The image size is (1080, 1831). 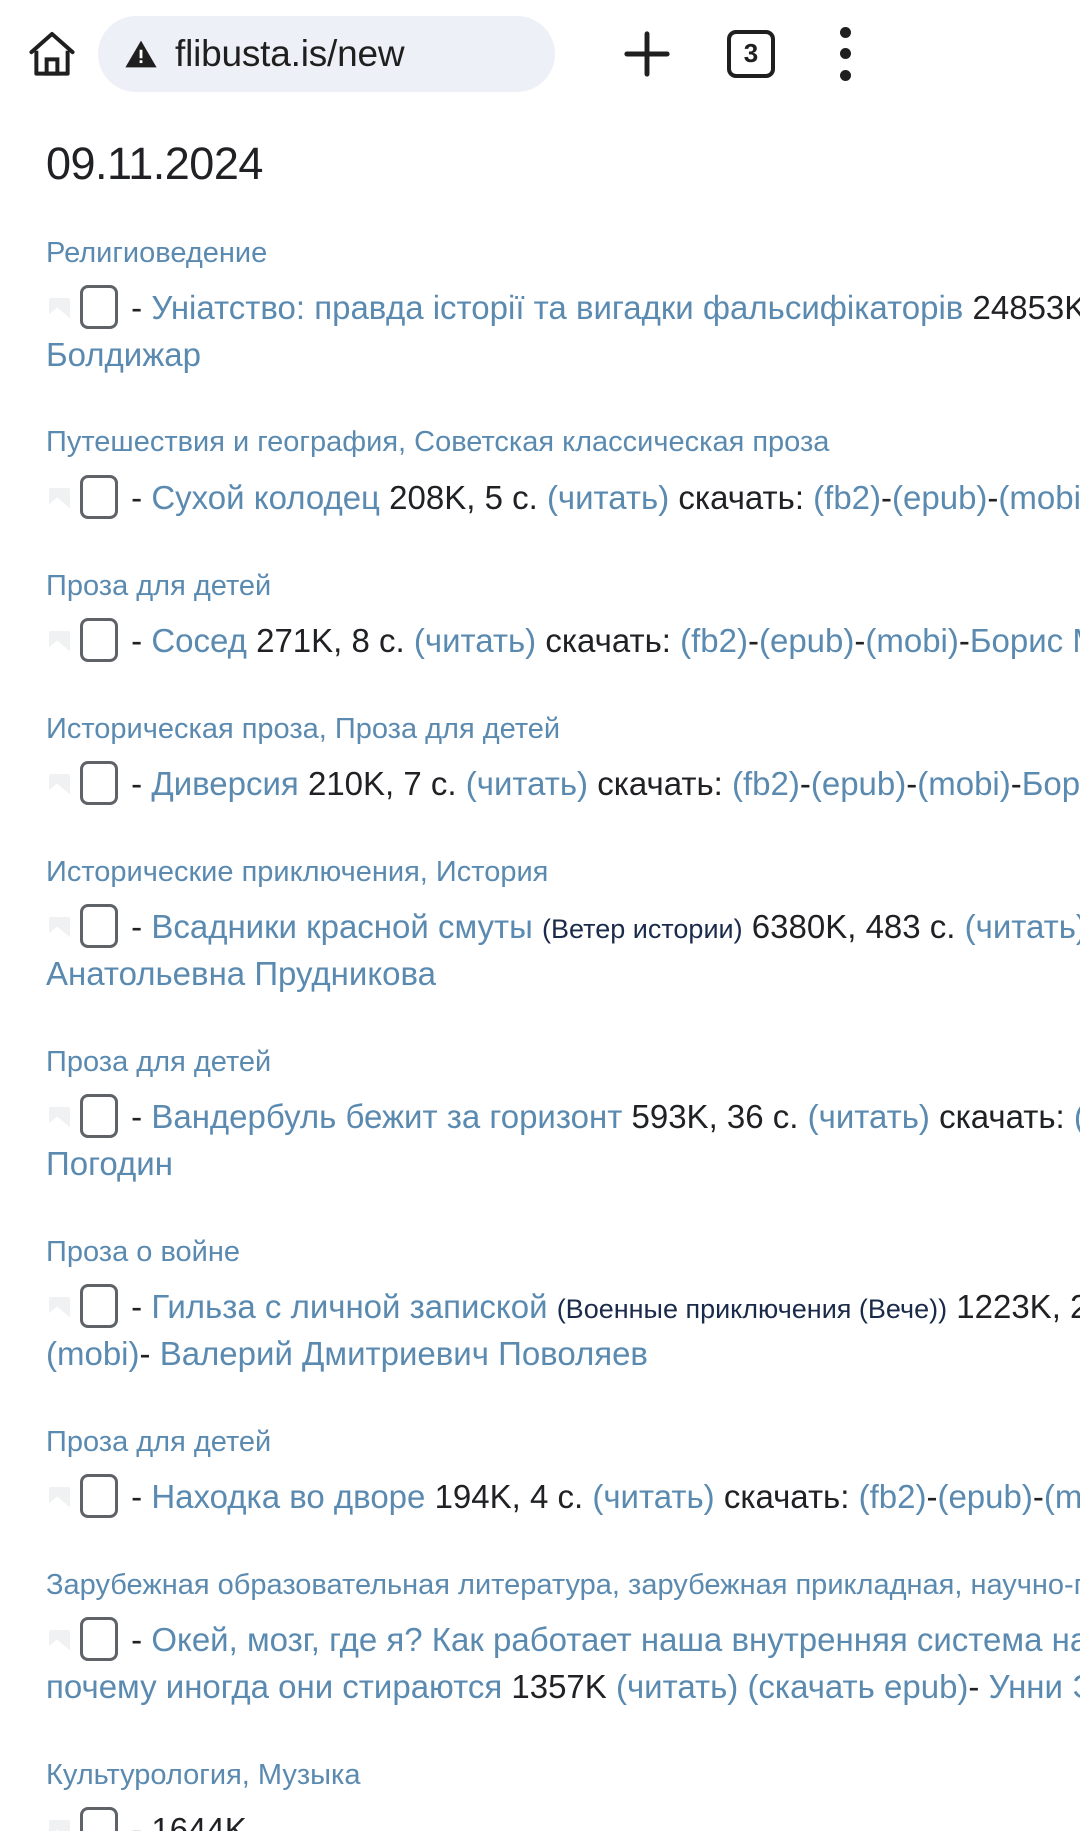 I want to click on entry-category: Проза о войне, so click(x=563, y=1252).